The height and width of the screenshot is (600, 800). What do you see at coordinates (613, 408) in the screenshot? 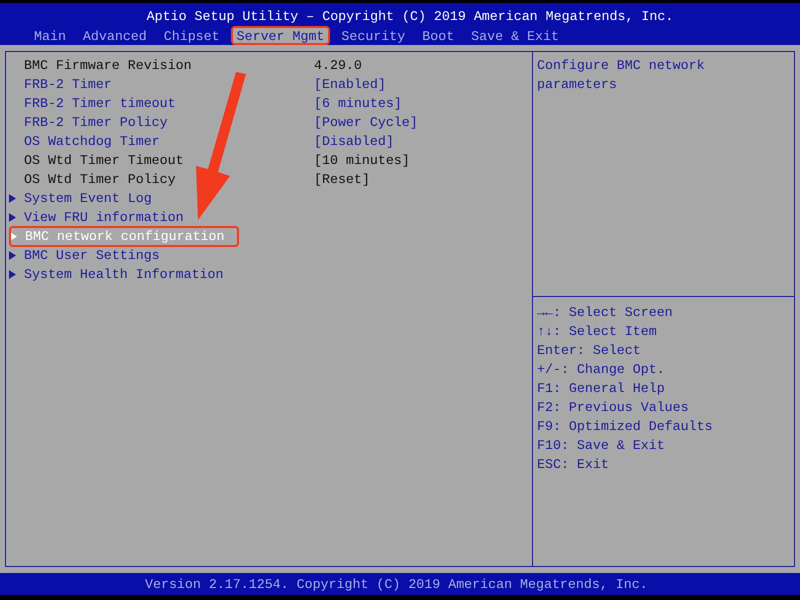
I see `key-hint: F2: Previous Values` at bounding box center [613, 408].